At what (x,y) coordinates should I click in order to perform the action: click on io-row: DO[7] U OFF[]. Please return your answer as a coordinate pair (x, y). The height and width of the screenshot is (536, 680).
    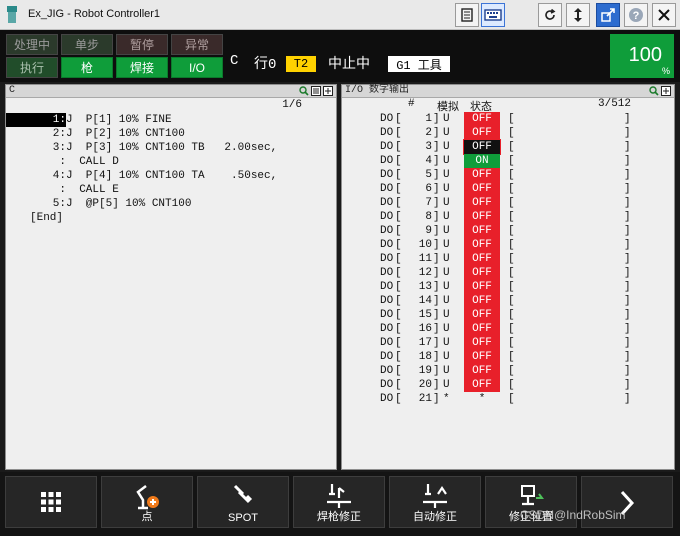
    Looking at the image, I should click on (508, 203).